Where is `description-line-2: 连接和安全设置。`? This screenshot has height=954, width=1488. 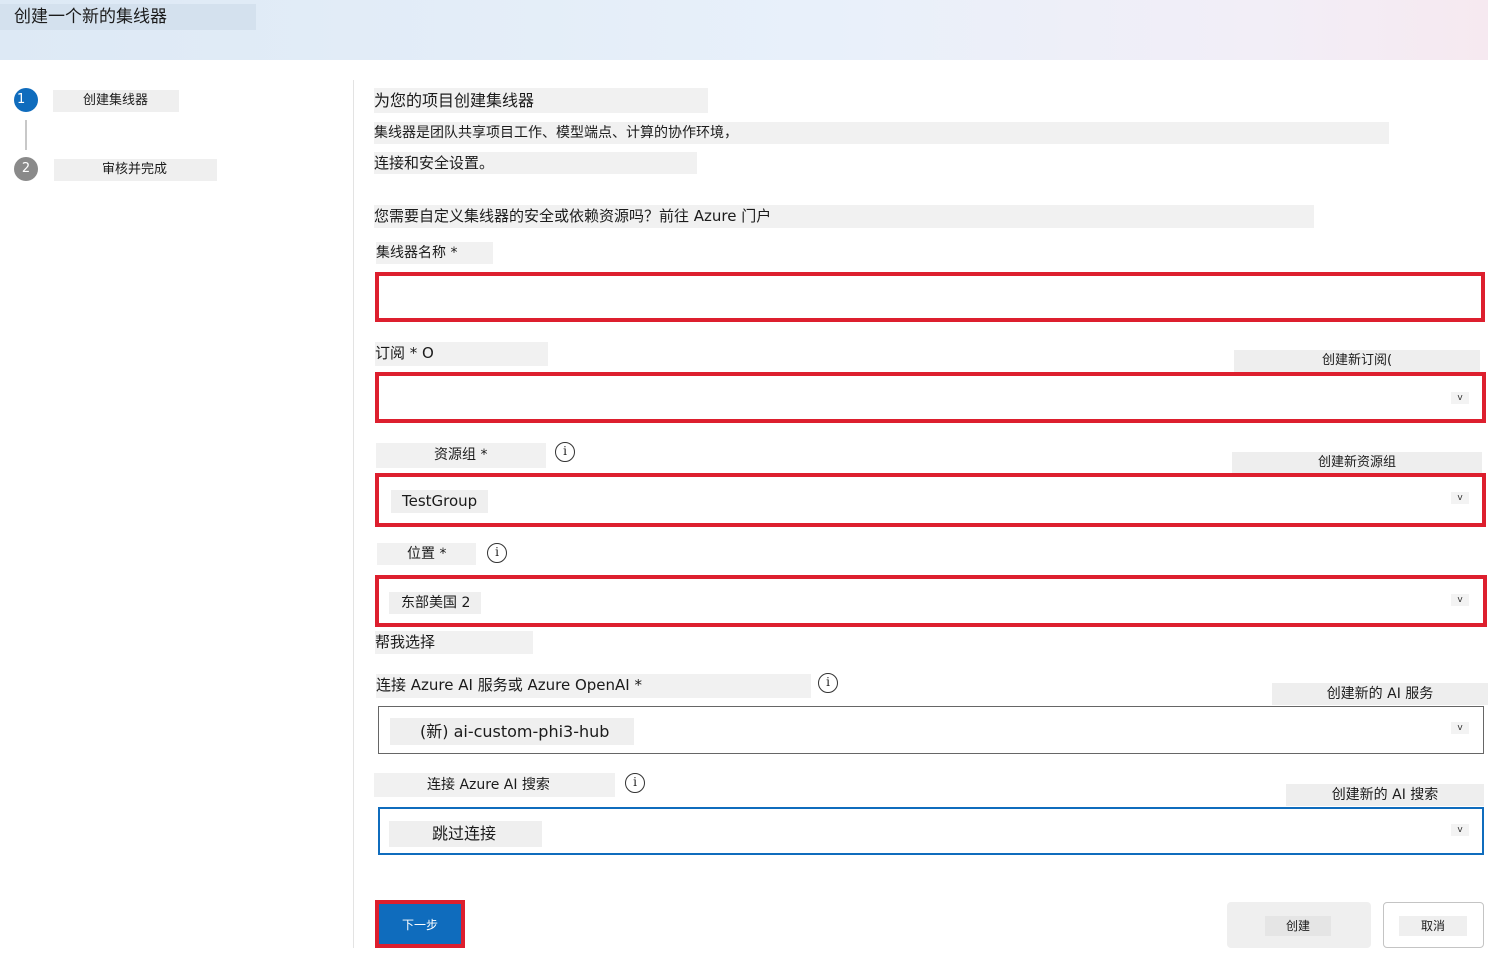 description-line-2: 连接和安全设置。 is located at coordinates (535, 163).